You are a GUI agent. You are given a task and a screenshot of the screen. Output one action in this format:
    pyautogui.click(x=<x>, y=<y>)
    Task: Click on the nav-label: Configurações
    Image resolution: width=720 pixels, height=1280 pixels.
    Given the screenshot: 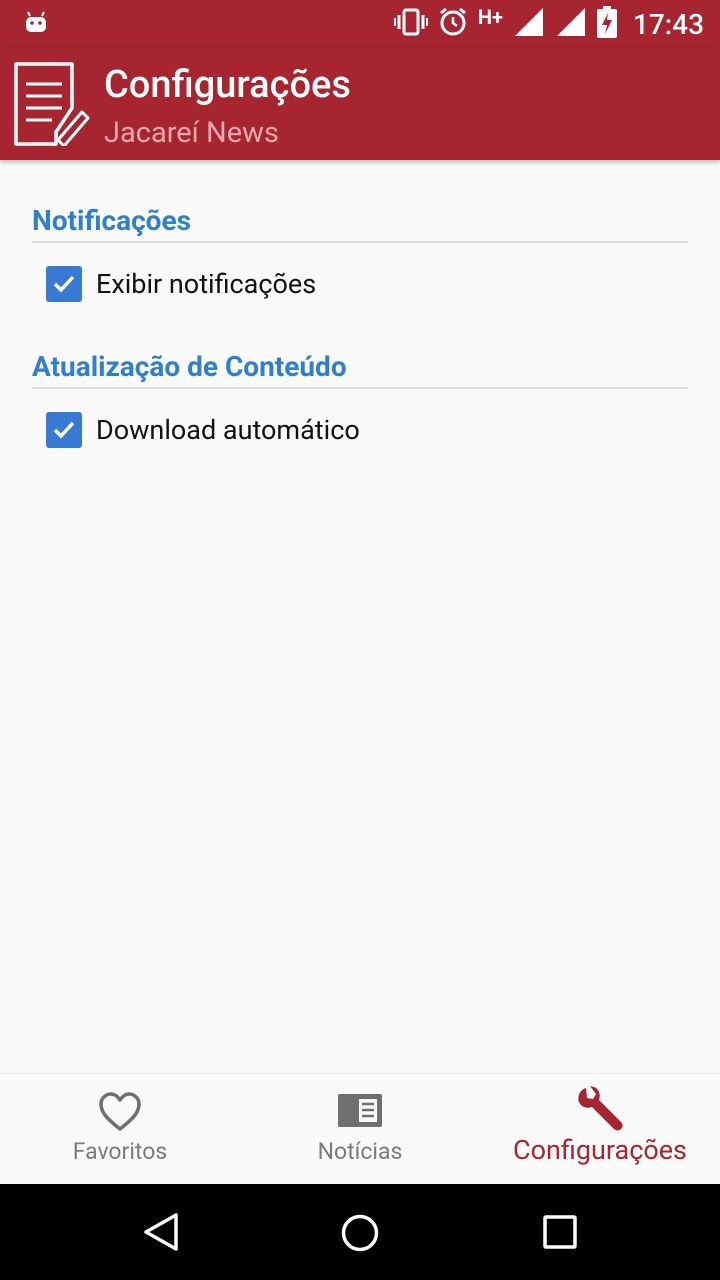 What is the action you would take?
    pyautogui.click(x=600, y=1150)
    